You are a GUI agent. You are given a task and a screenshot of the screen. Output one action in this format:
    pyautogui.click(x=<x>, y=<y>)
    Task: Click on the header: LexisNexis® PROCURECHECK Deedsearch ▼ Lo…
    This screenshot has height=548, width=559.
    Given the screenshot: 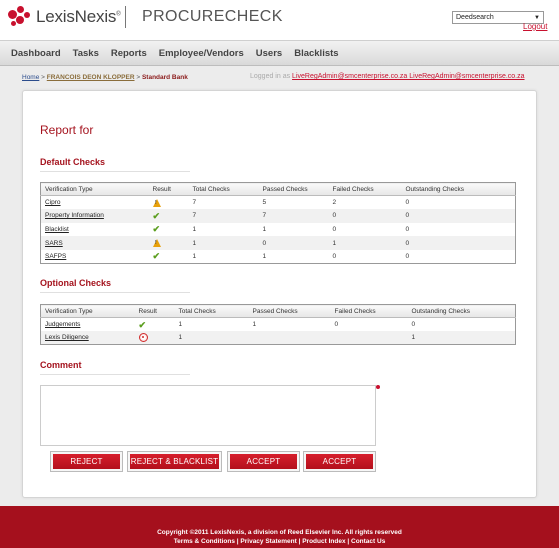 What is the action you would take?
    pyautogui.click(x=279, y=20)
    